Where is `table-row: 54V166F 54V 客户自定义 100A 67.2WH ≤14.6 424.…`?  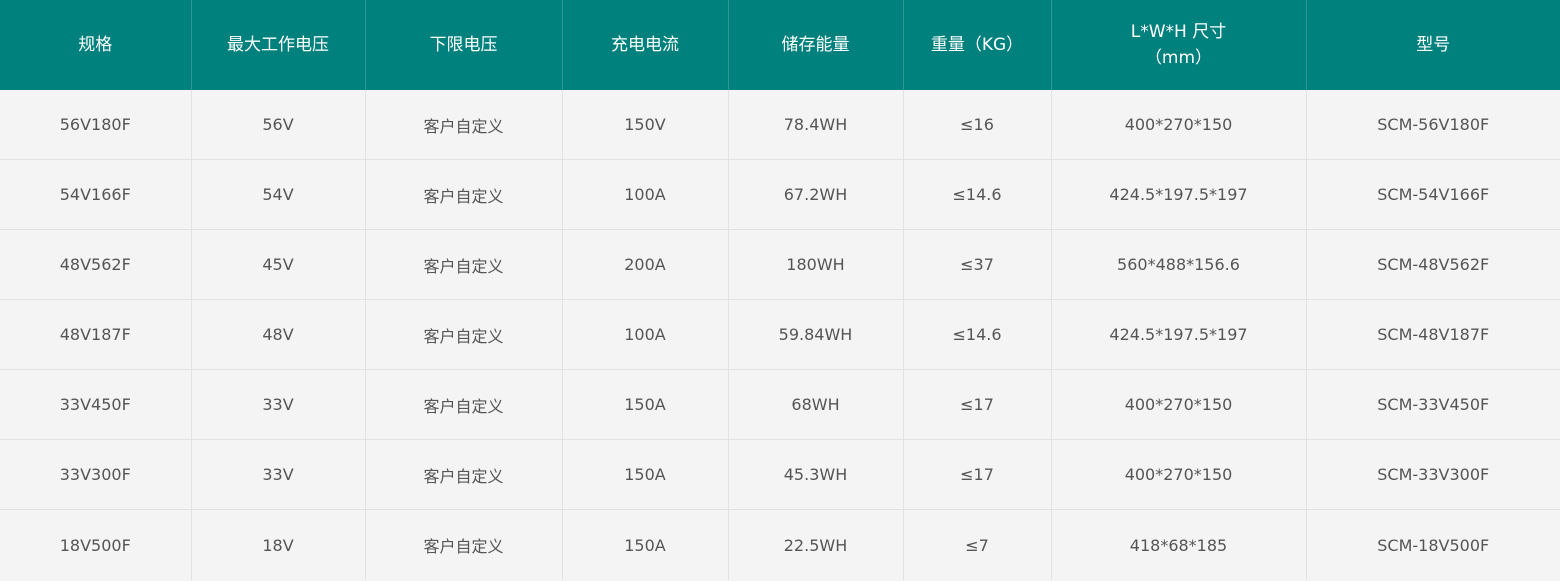 table-row: 54V166F 54V 客户自定义 100A 67.2WH ≤14.6 424.… is located at coordinates (780, 194).